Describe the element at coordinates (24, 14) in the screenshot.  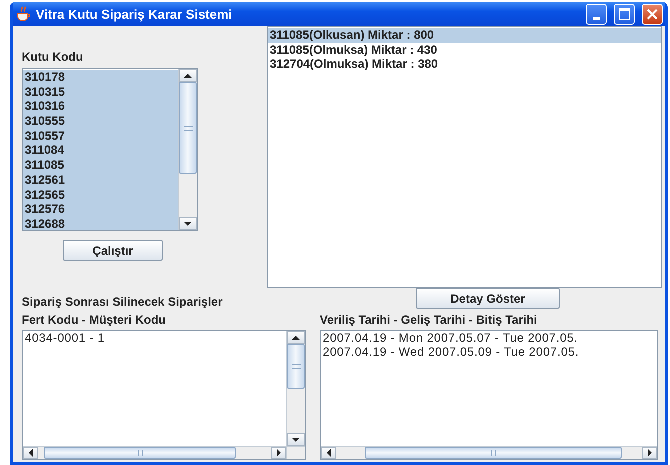
I see `cup-icon` at that location.